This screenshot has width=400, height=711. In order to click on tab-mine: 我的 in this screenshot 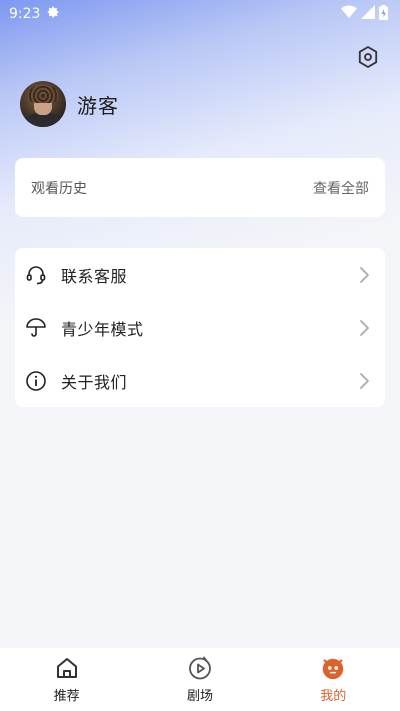, I will do `click(333, 679)`.